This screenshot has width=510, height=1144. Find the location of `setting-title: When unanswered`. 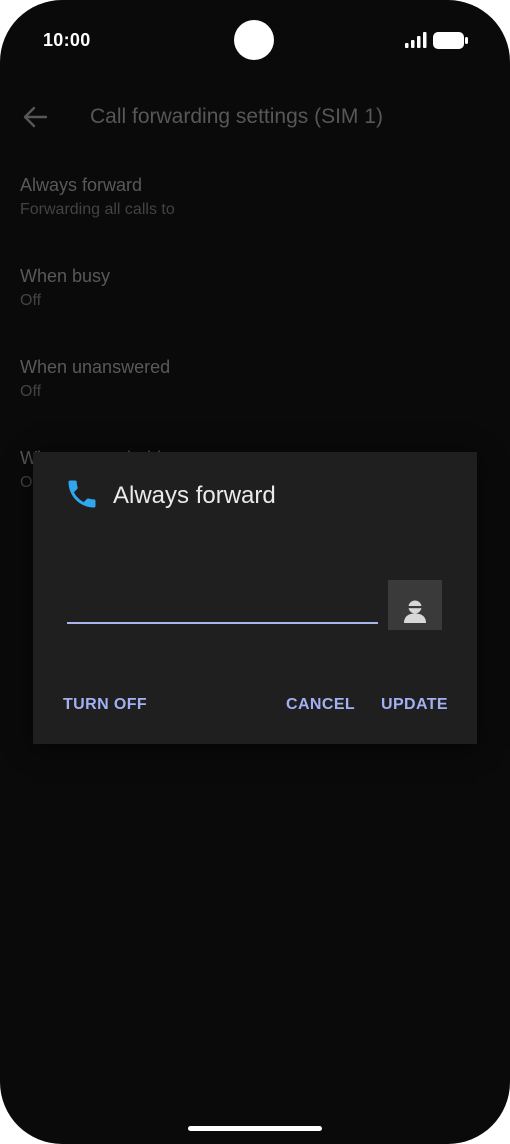

setting-title: When unanswered is located at coordinates (95, 367).